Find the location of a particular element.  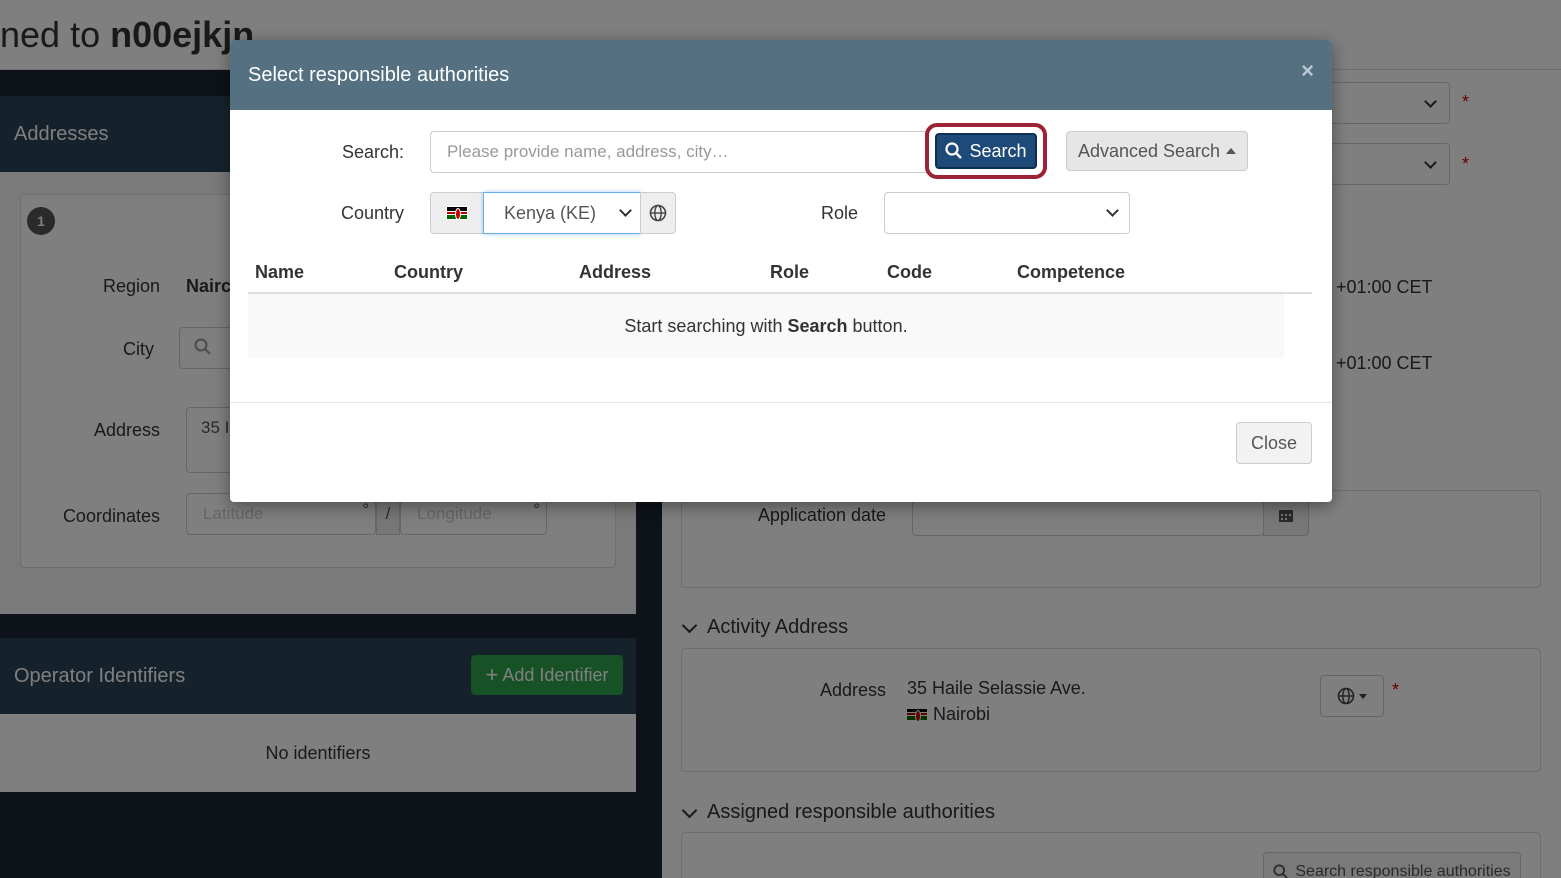

role-select is located at coordinates (1007, 213).